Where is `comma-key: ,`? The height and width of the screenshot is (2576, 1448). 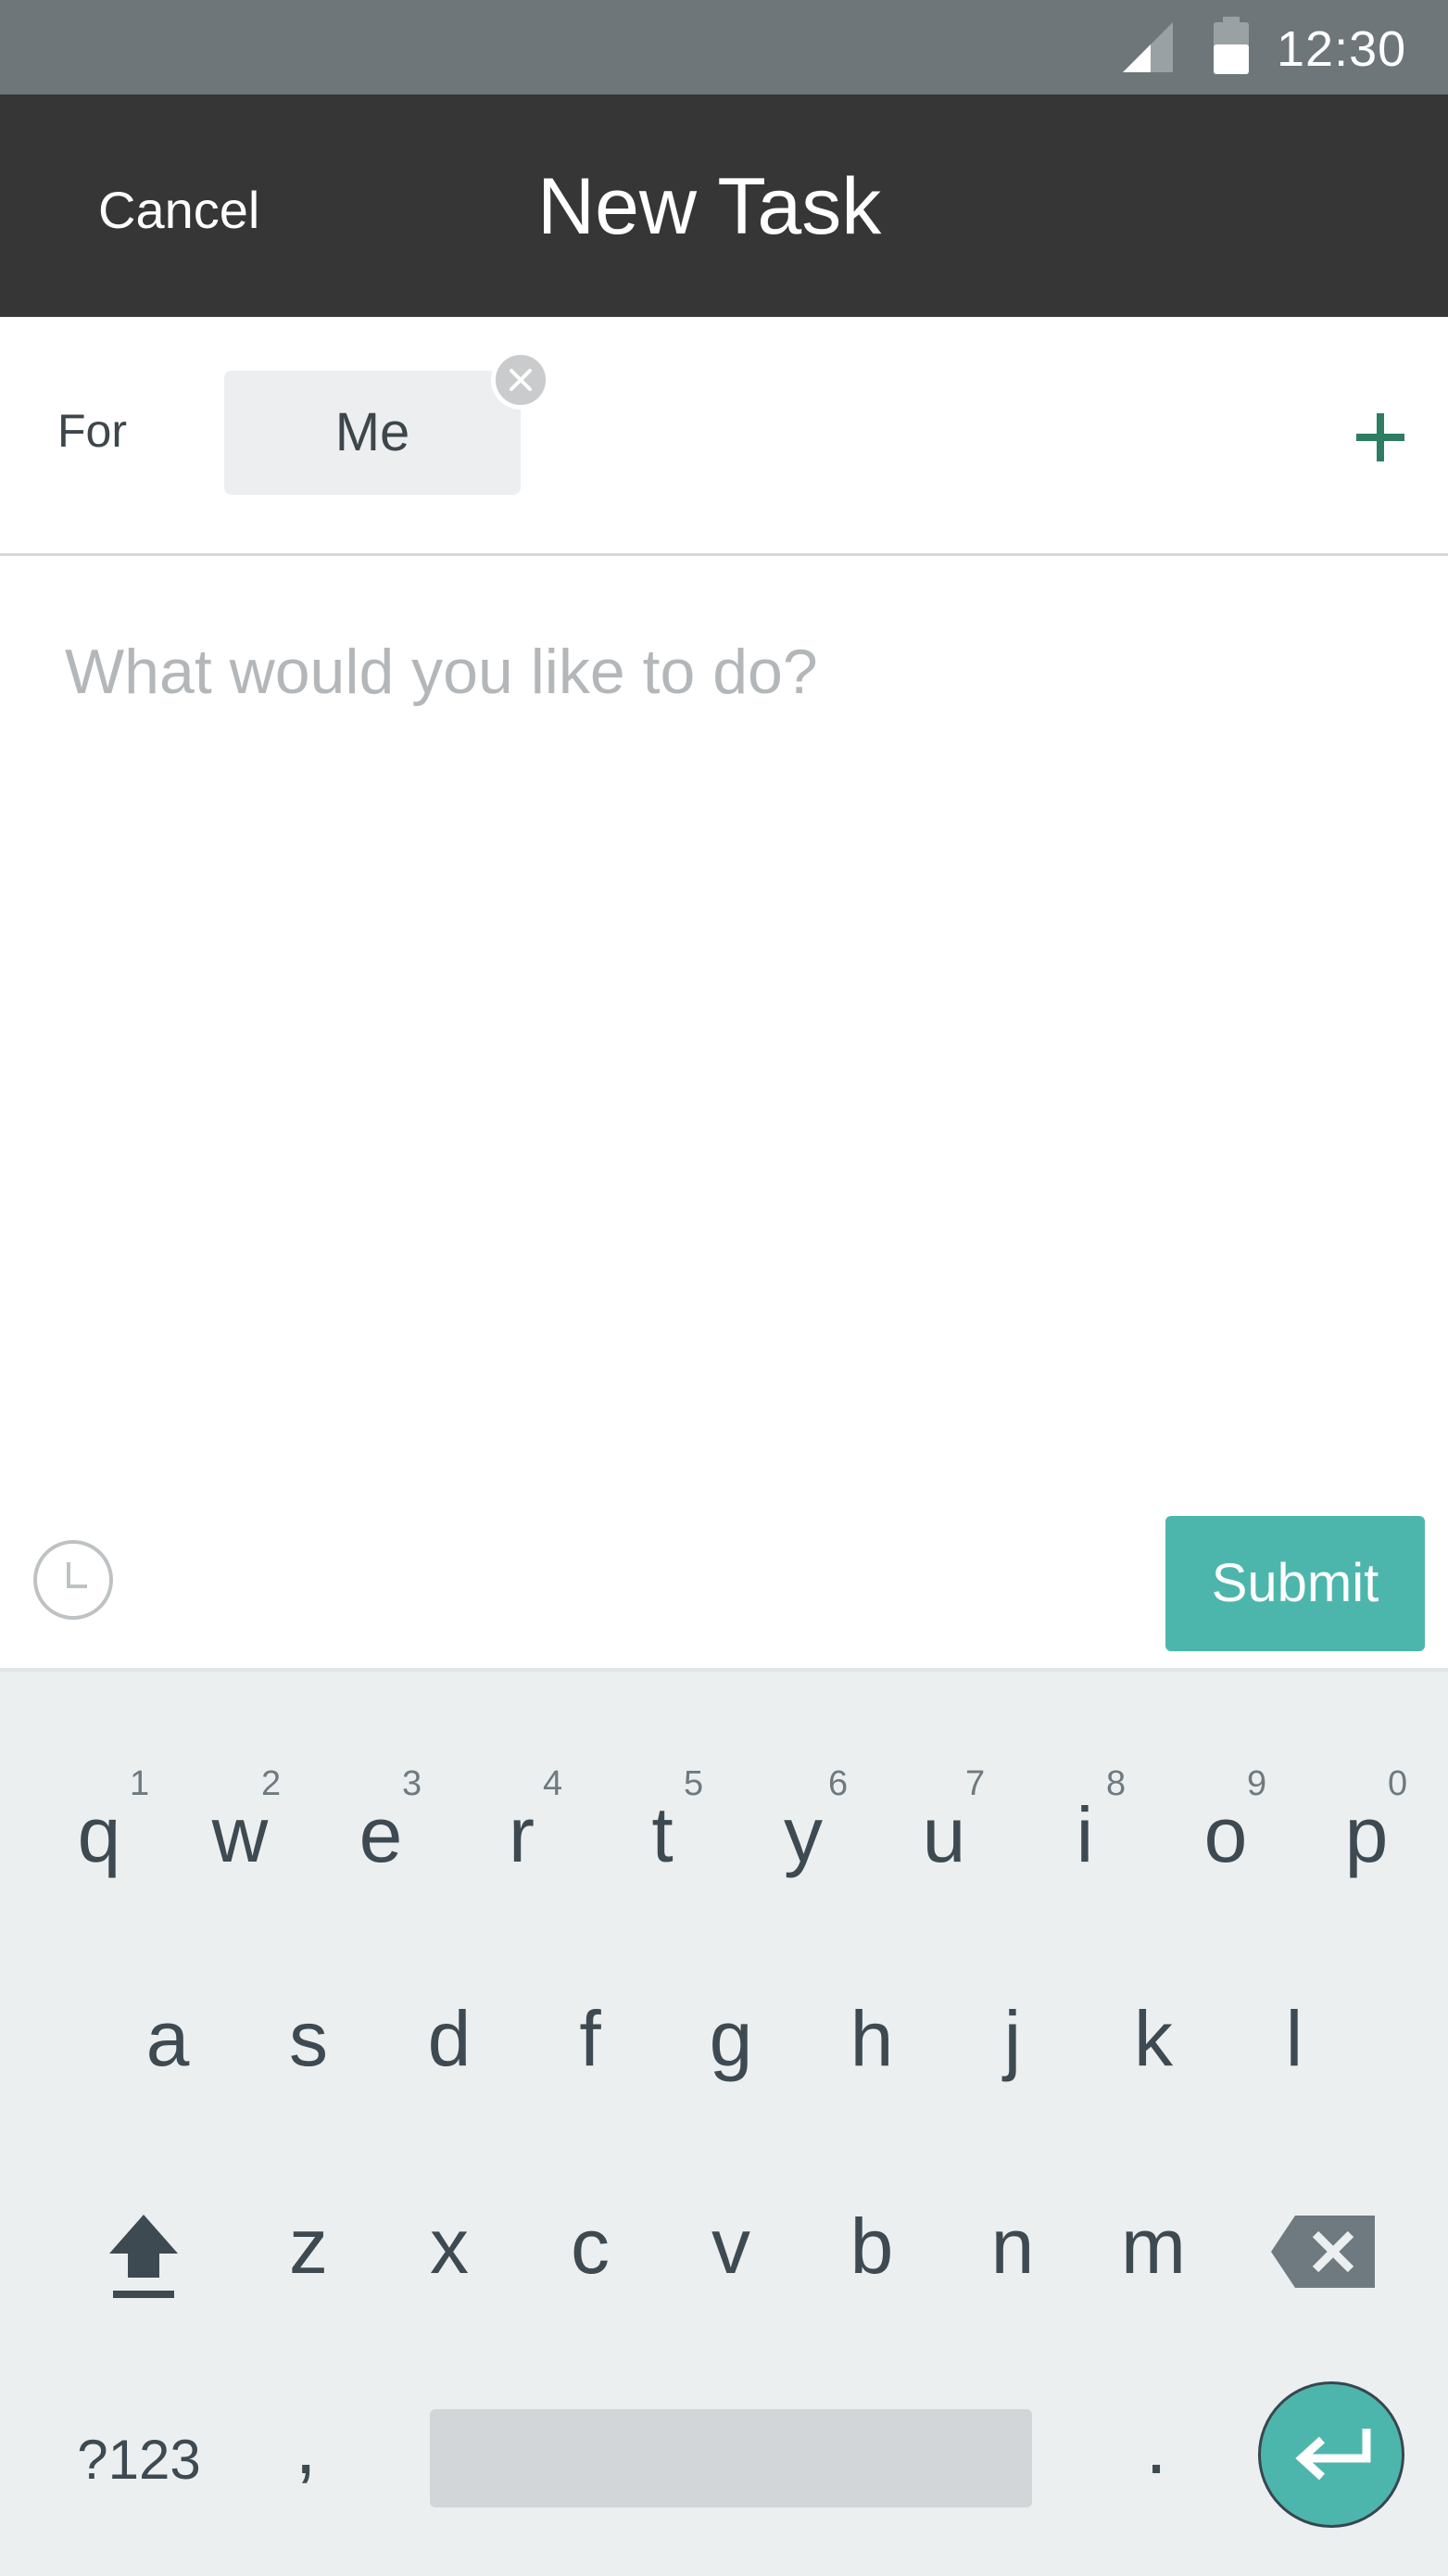
comma-key: , is located at coordinates (305, 2446).